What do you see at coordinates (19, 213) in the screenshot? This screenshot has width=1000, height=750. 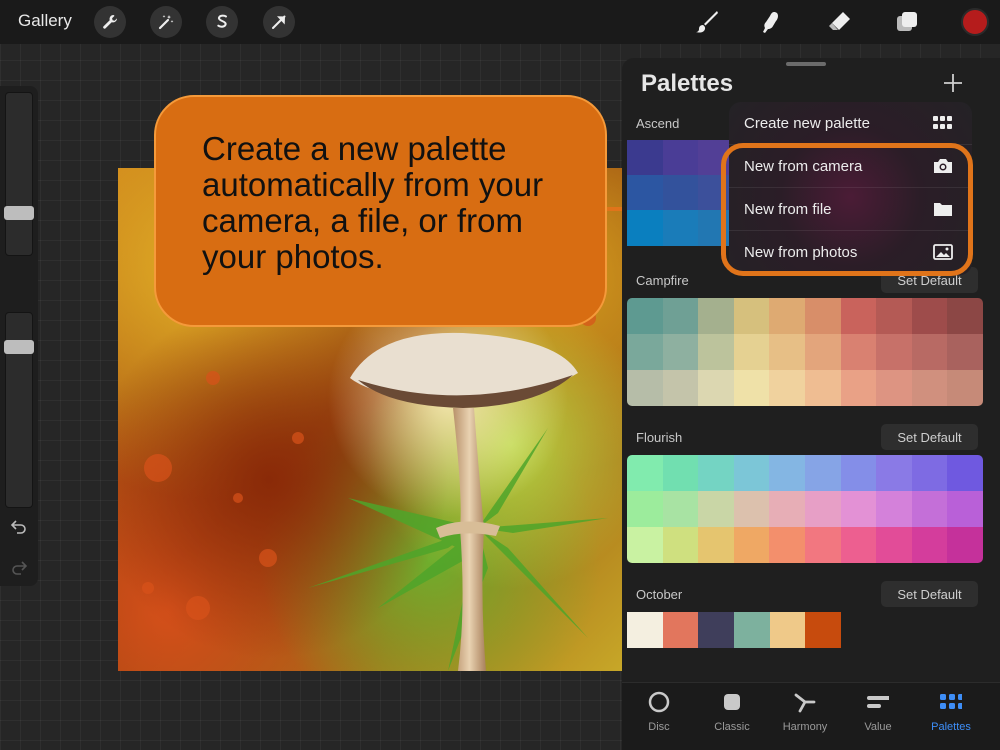 I see `brush-size-thumb` at bounding box center [19, 213].